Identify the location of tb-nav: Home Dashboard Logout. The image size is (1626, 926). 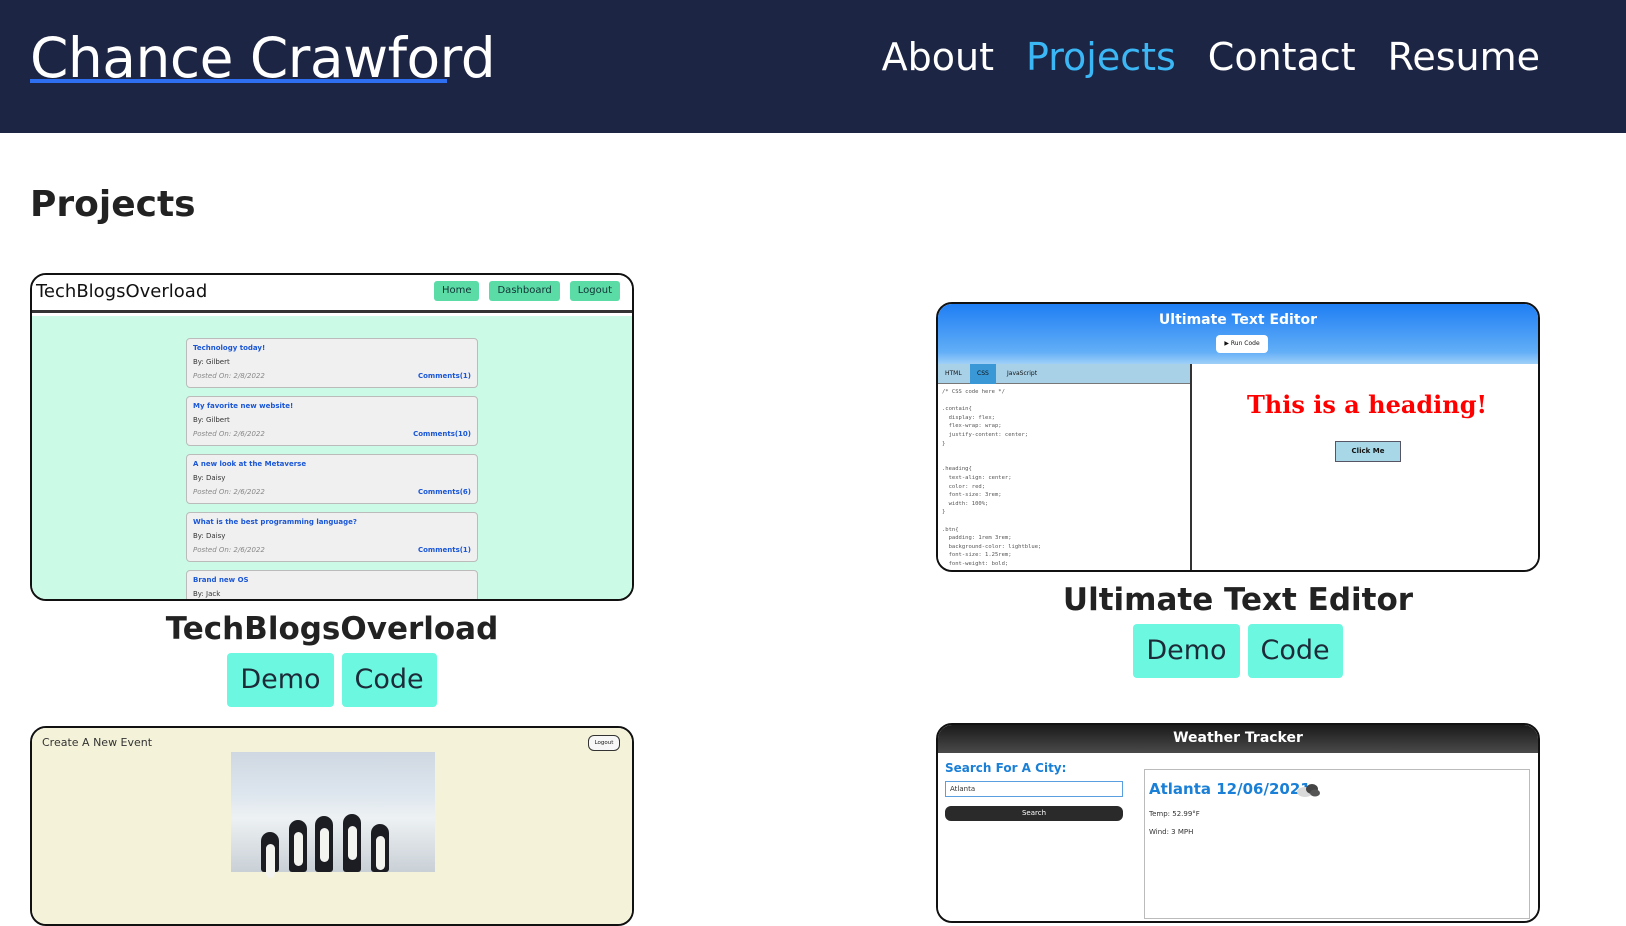
(526, 291).